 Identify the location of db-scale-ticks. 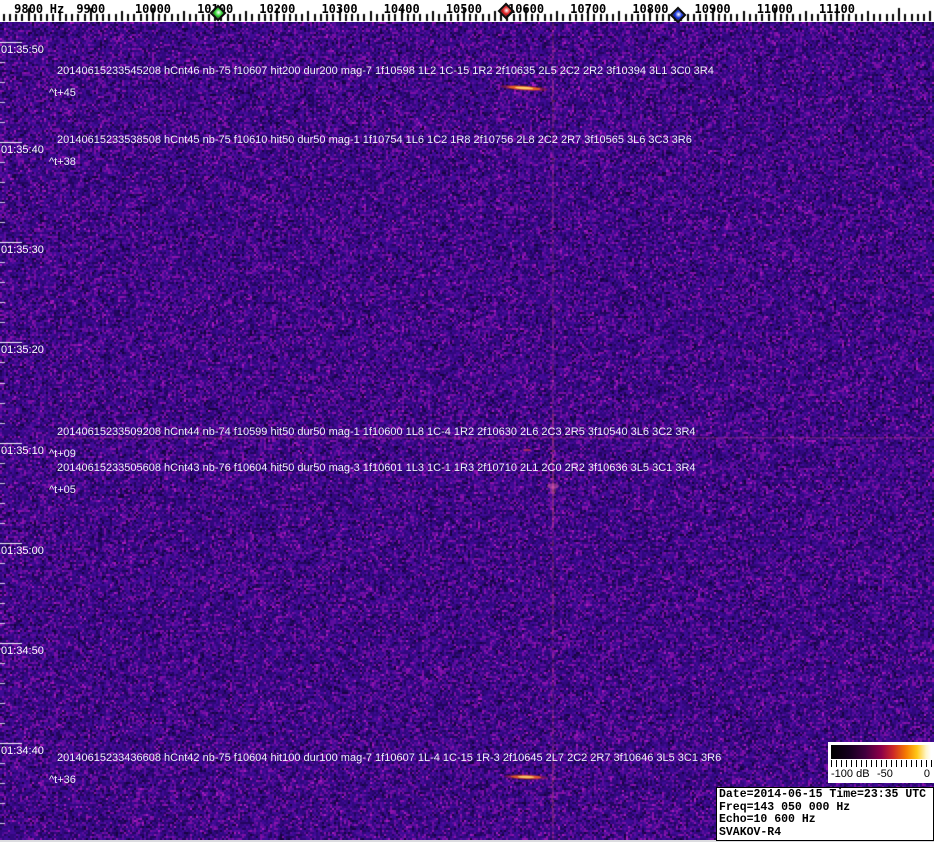
(881, 763).